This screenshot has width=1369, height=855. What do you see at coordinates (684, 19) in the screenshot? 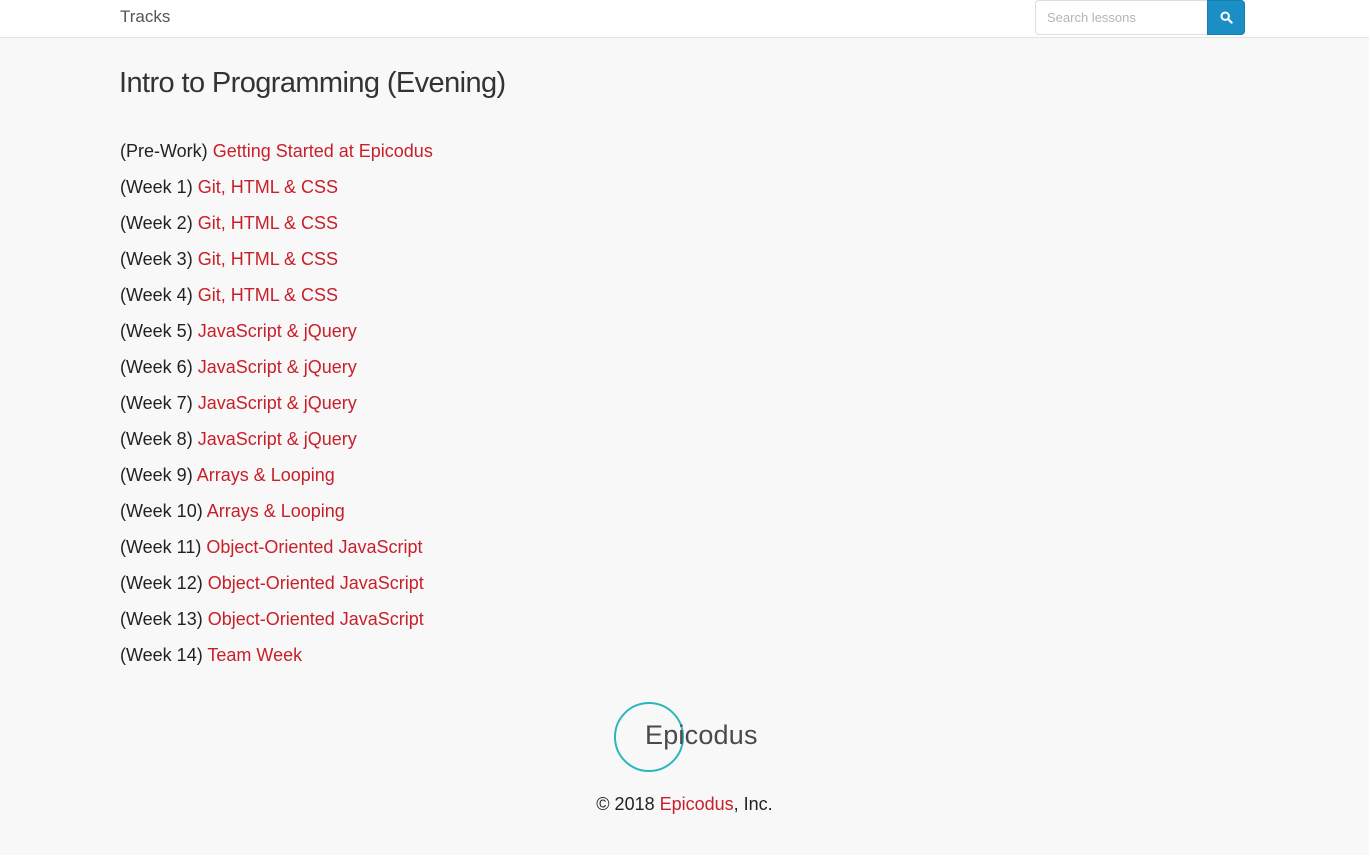
I see `top-navbar: Tracks` at bounding box center [684, 19].